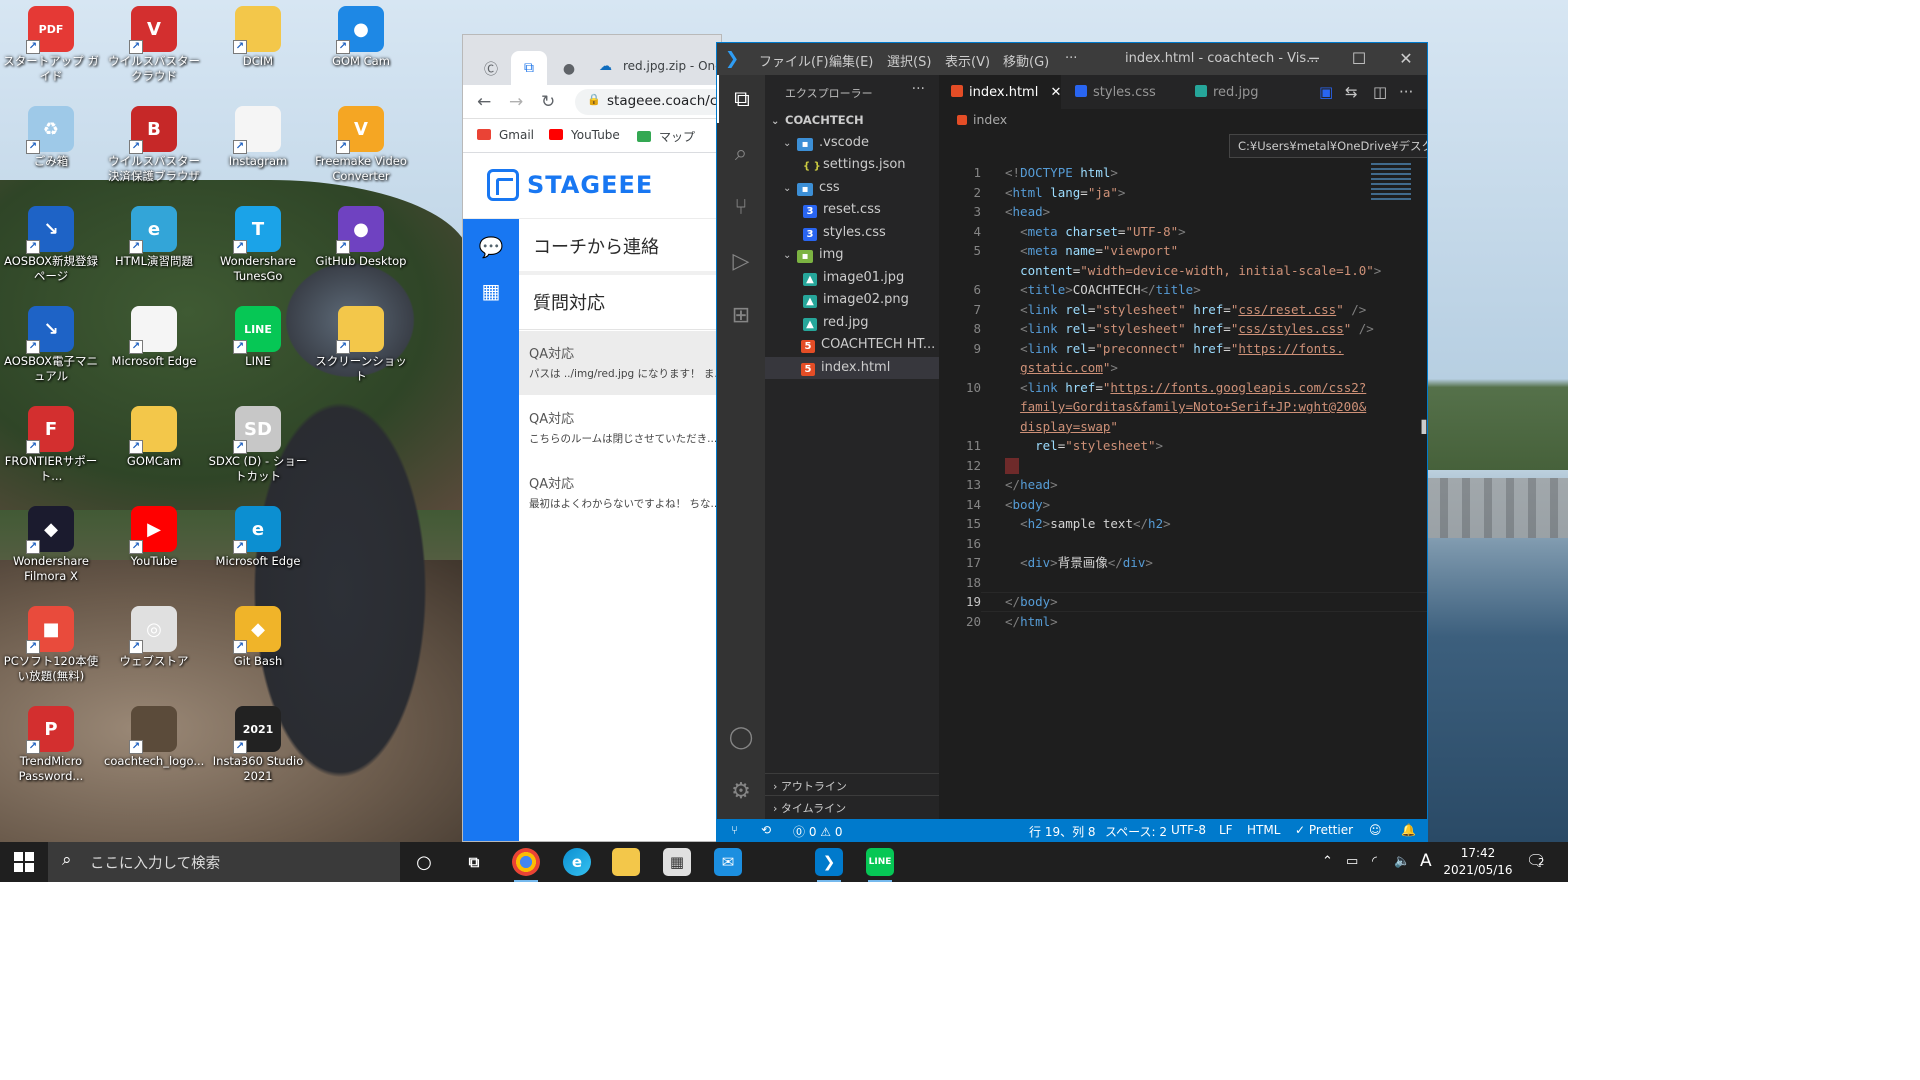  What do you see at coordinates (51, 137) in the screenshot?
I see `desktop-shortcut: ♻ ↗ ごみ箱` at bounding box center [51, 137].